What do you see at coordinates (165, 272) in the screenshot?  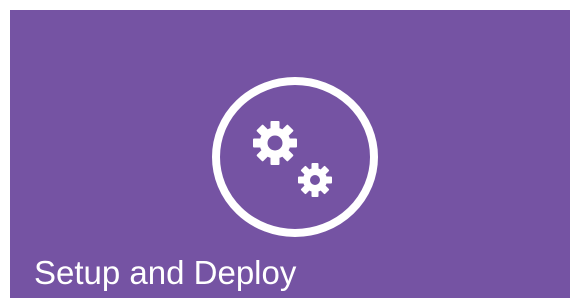 I see `tile-label: Setup and Deploy` at bounding box center [165, 272].